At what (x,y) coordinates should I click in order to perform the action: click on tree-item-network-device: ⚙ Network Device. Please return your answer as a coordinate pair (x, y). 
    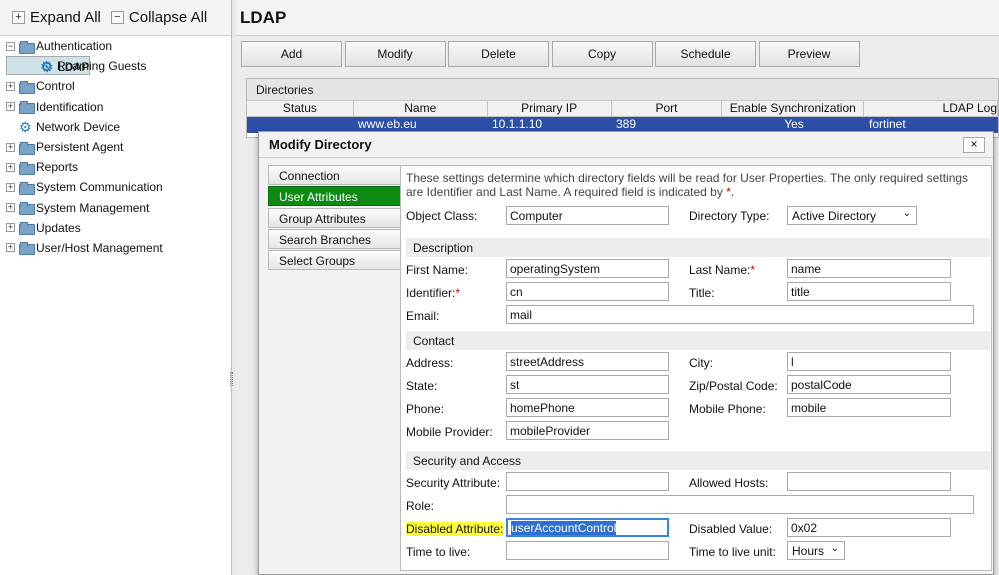
    Looking at the image, I should click on (118, 127).